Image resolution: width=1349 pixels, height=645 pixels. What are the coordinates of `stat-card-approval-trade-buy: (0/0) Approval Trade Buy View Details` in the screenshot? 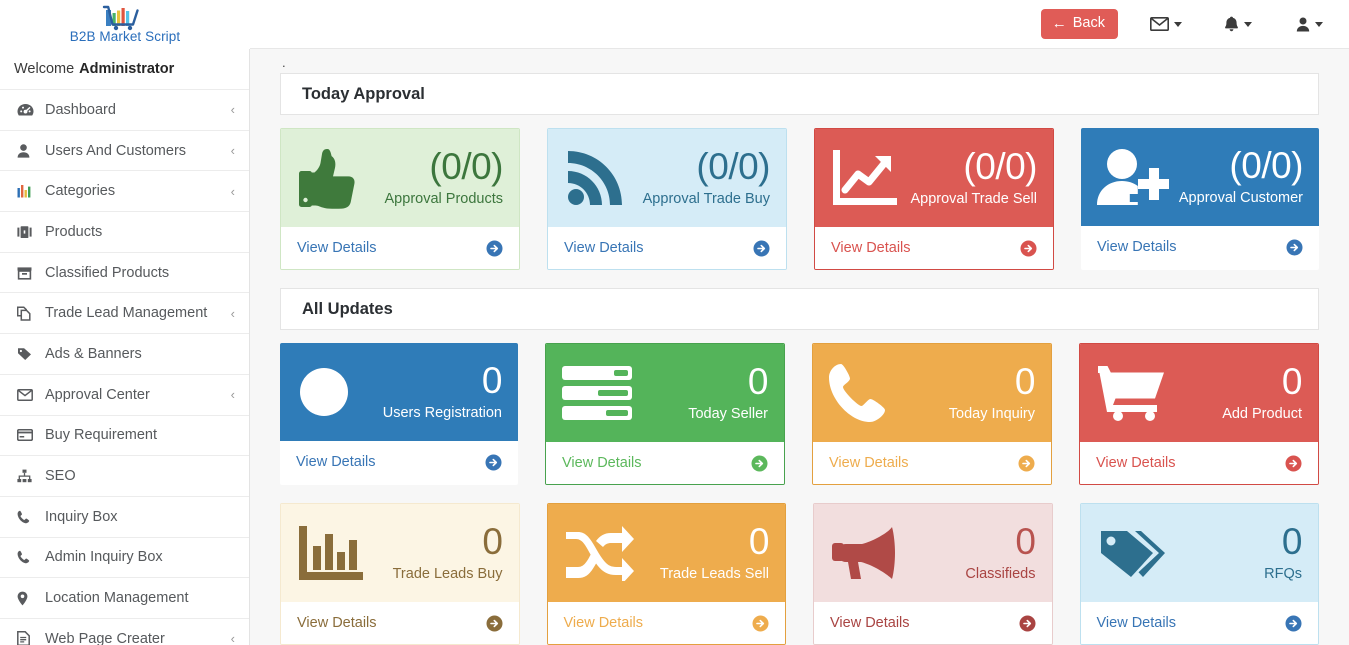 It's located at (667, 199).